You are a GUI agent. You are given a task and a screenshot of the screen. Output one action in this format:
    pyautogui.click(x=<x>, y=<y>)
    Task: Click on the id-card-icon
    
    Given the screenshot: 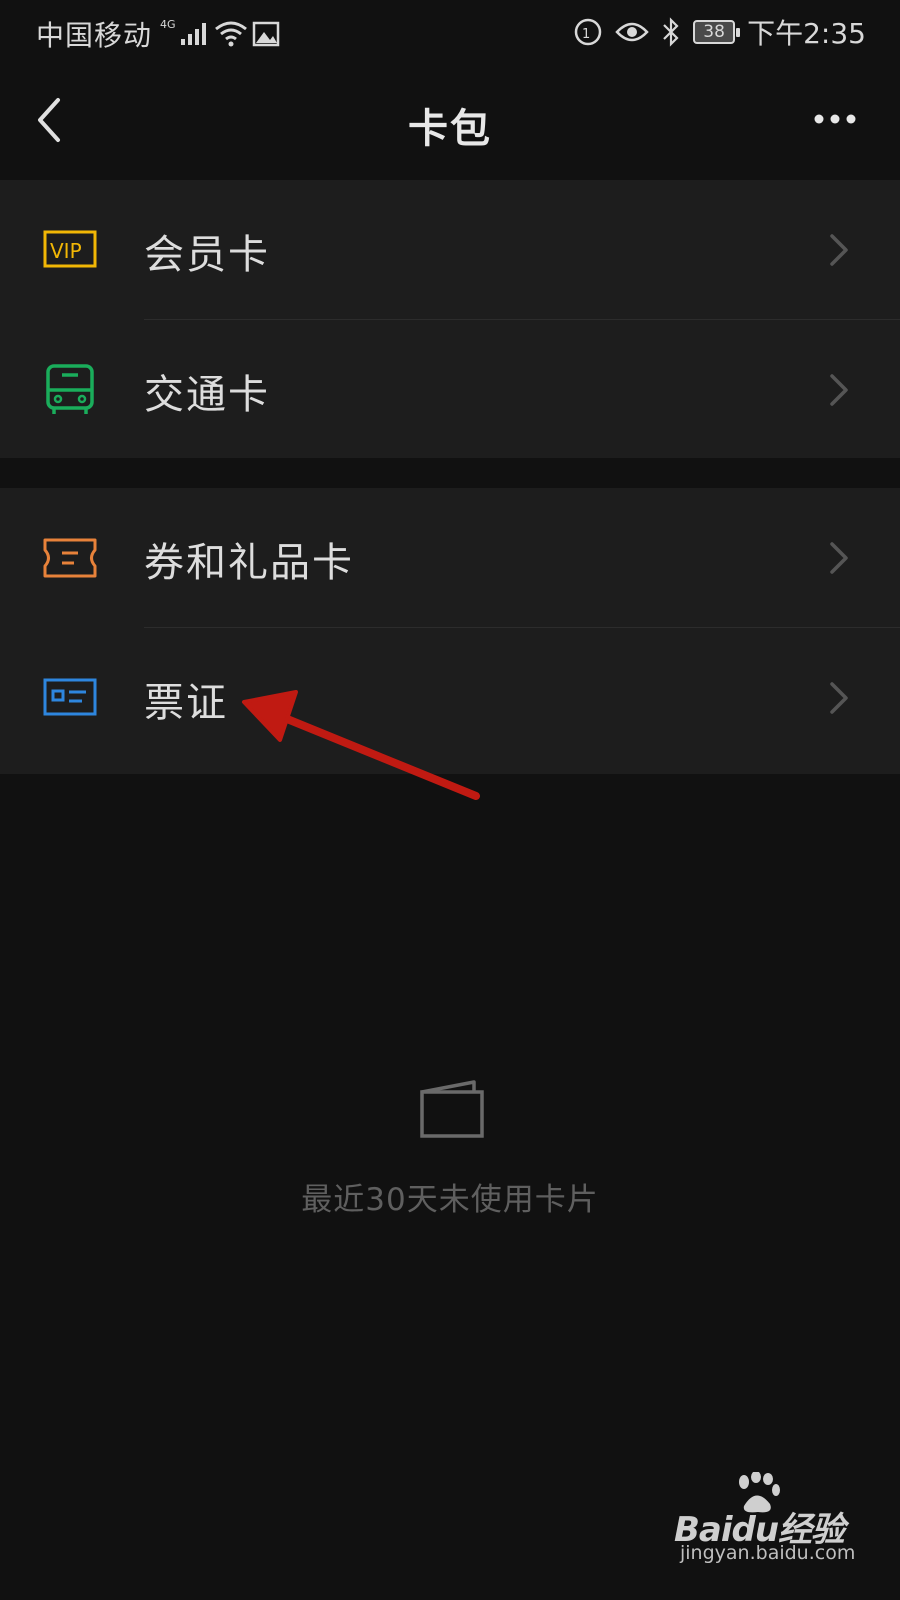 What is the action you would take?
    pyautogui.click(x=70, y=697)
    